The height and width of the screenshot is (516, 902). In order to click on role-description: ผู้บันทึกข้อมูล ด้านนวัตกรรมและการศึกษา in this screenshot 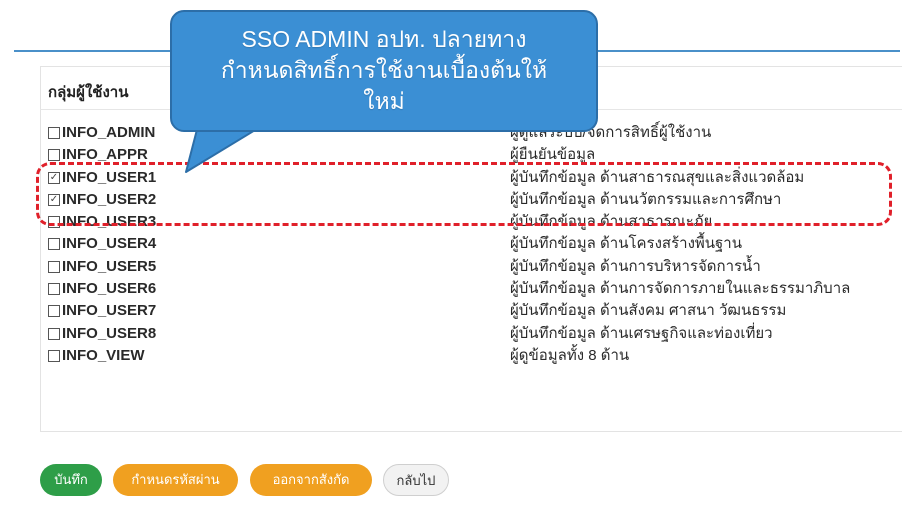, I will do `click(646, 199)`.